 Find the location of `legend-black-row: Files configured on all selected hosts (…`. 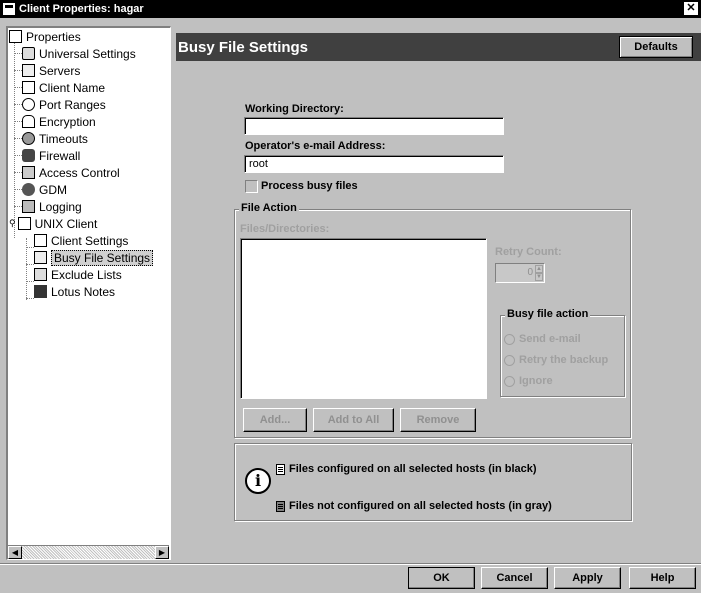

legend-black-row: Files configured on all selected hosts (… is located at coordinates (406, 469).